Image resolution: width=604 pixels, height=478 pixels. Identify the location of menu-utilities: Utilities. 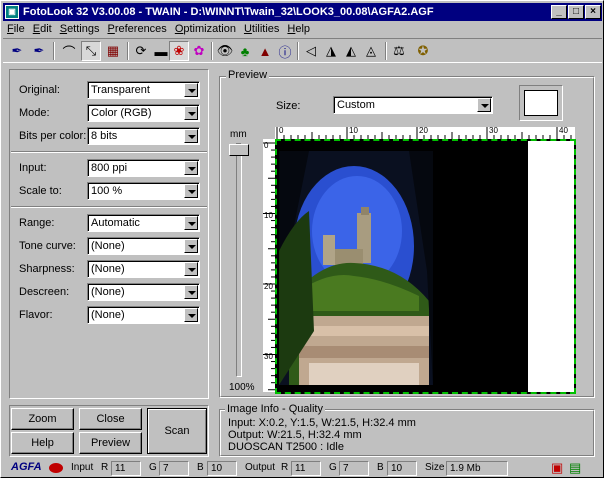
(261, 29).